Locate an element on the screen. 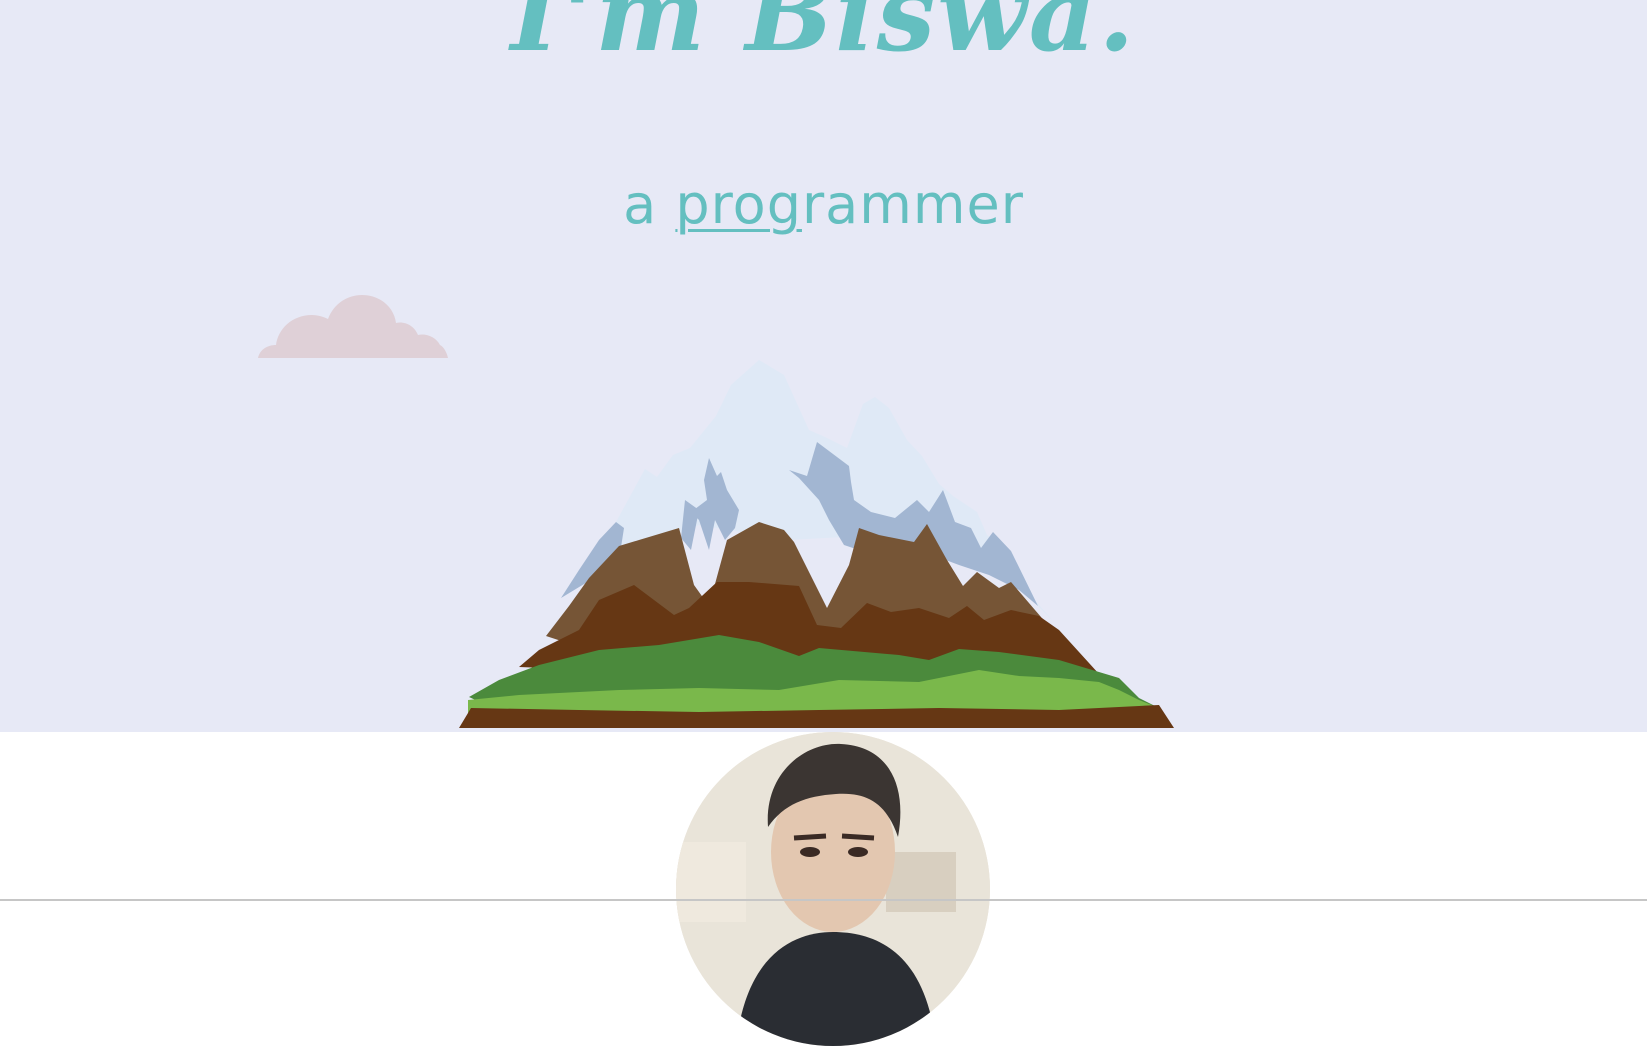  profile-photo is located at coordinates (833, 889).